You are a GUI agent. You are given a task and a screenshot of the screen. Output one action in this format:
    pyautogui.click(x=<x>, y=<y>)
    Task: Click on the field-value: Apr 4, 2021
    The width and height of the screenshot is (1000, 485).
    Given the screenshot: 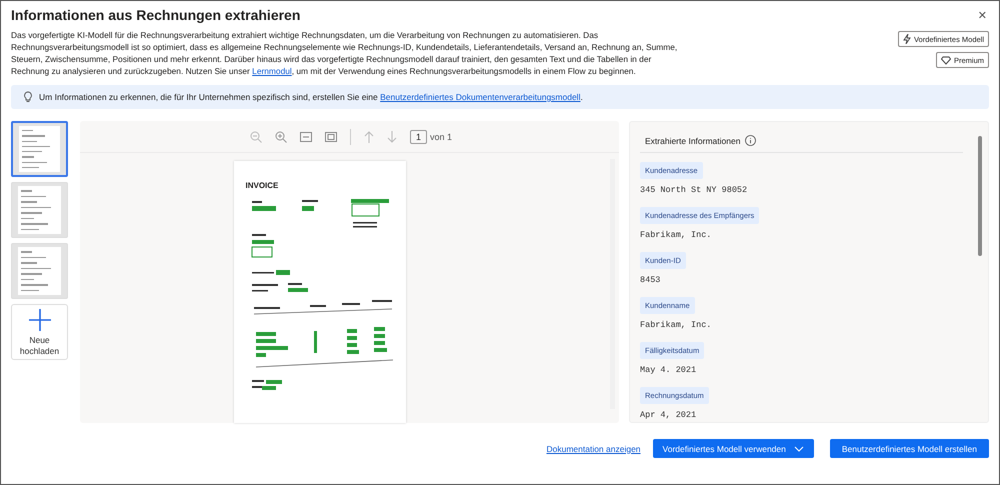 What is the action you would take?
    pyautogui.click(x=668, y=415)
    